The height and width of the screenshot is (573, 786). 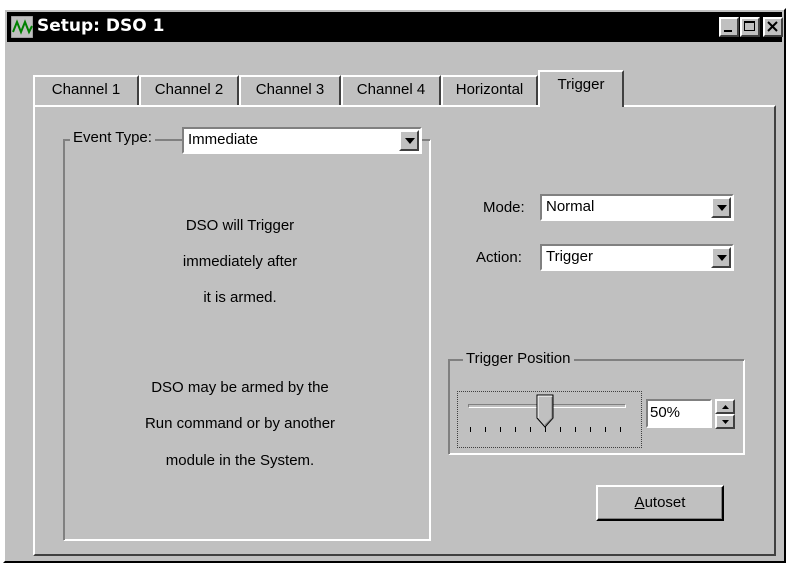 What do you see at coordinates (729, 27) in the screenshot?
I see `minimize-button` at bounding box center [729, 27].